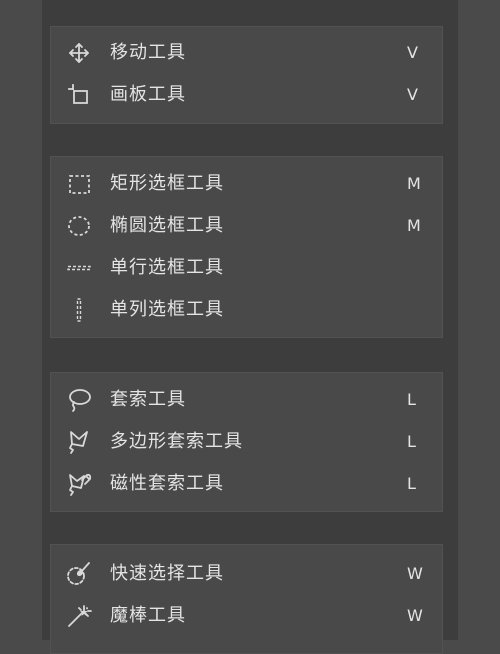  I want to click on tool-item-magic-wand: 魔棒工具 W, so click(246, 616).